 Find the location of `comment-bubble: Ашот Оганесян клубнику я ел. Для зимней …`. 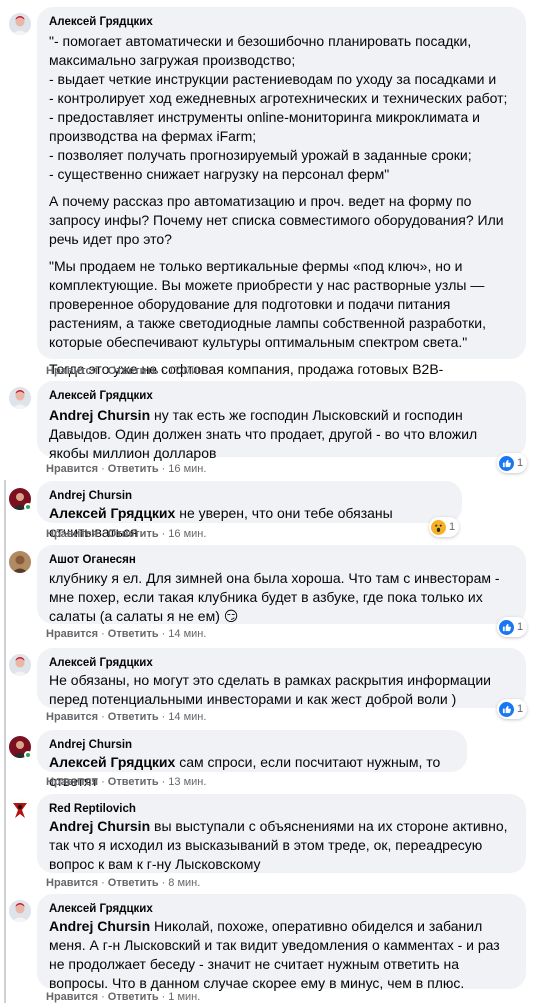

comment-bubble: Ашот Оганесян клубнику я ел. Для зимней … is located at coordinates (281, 584).